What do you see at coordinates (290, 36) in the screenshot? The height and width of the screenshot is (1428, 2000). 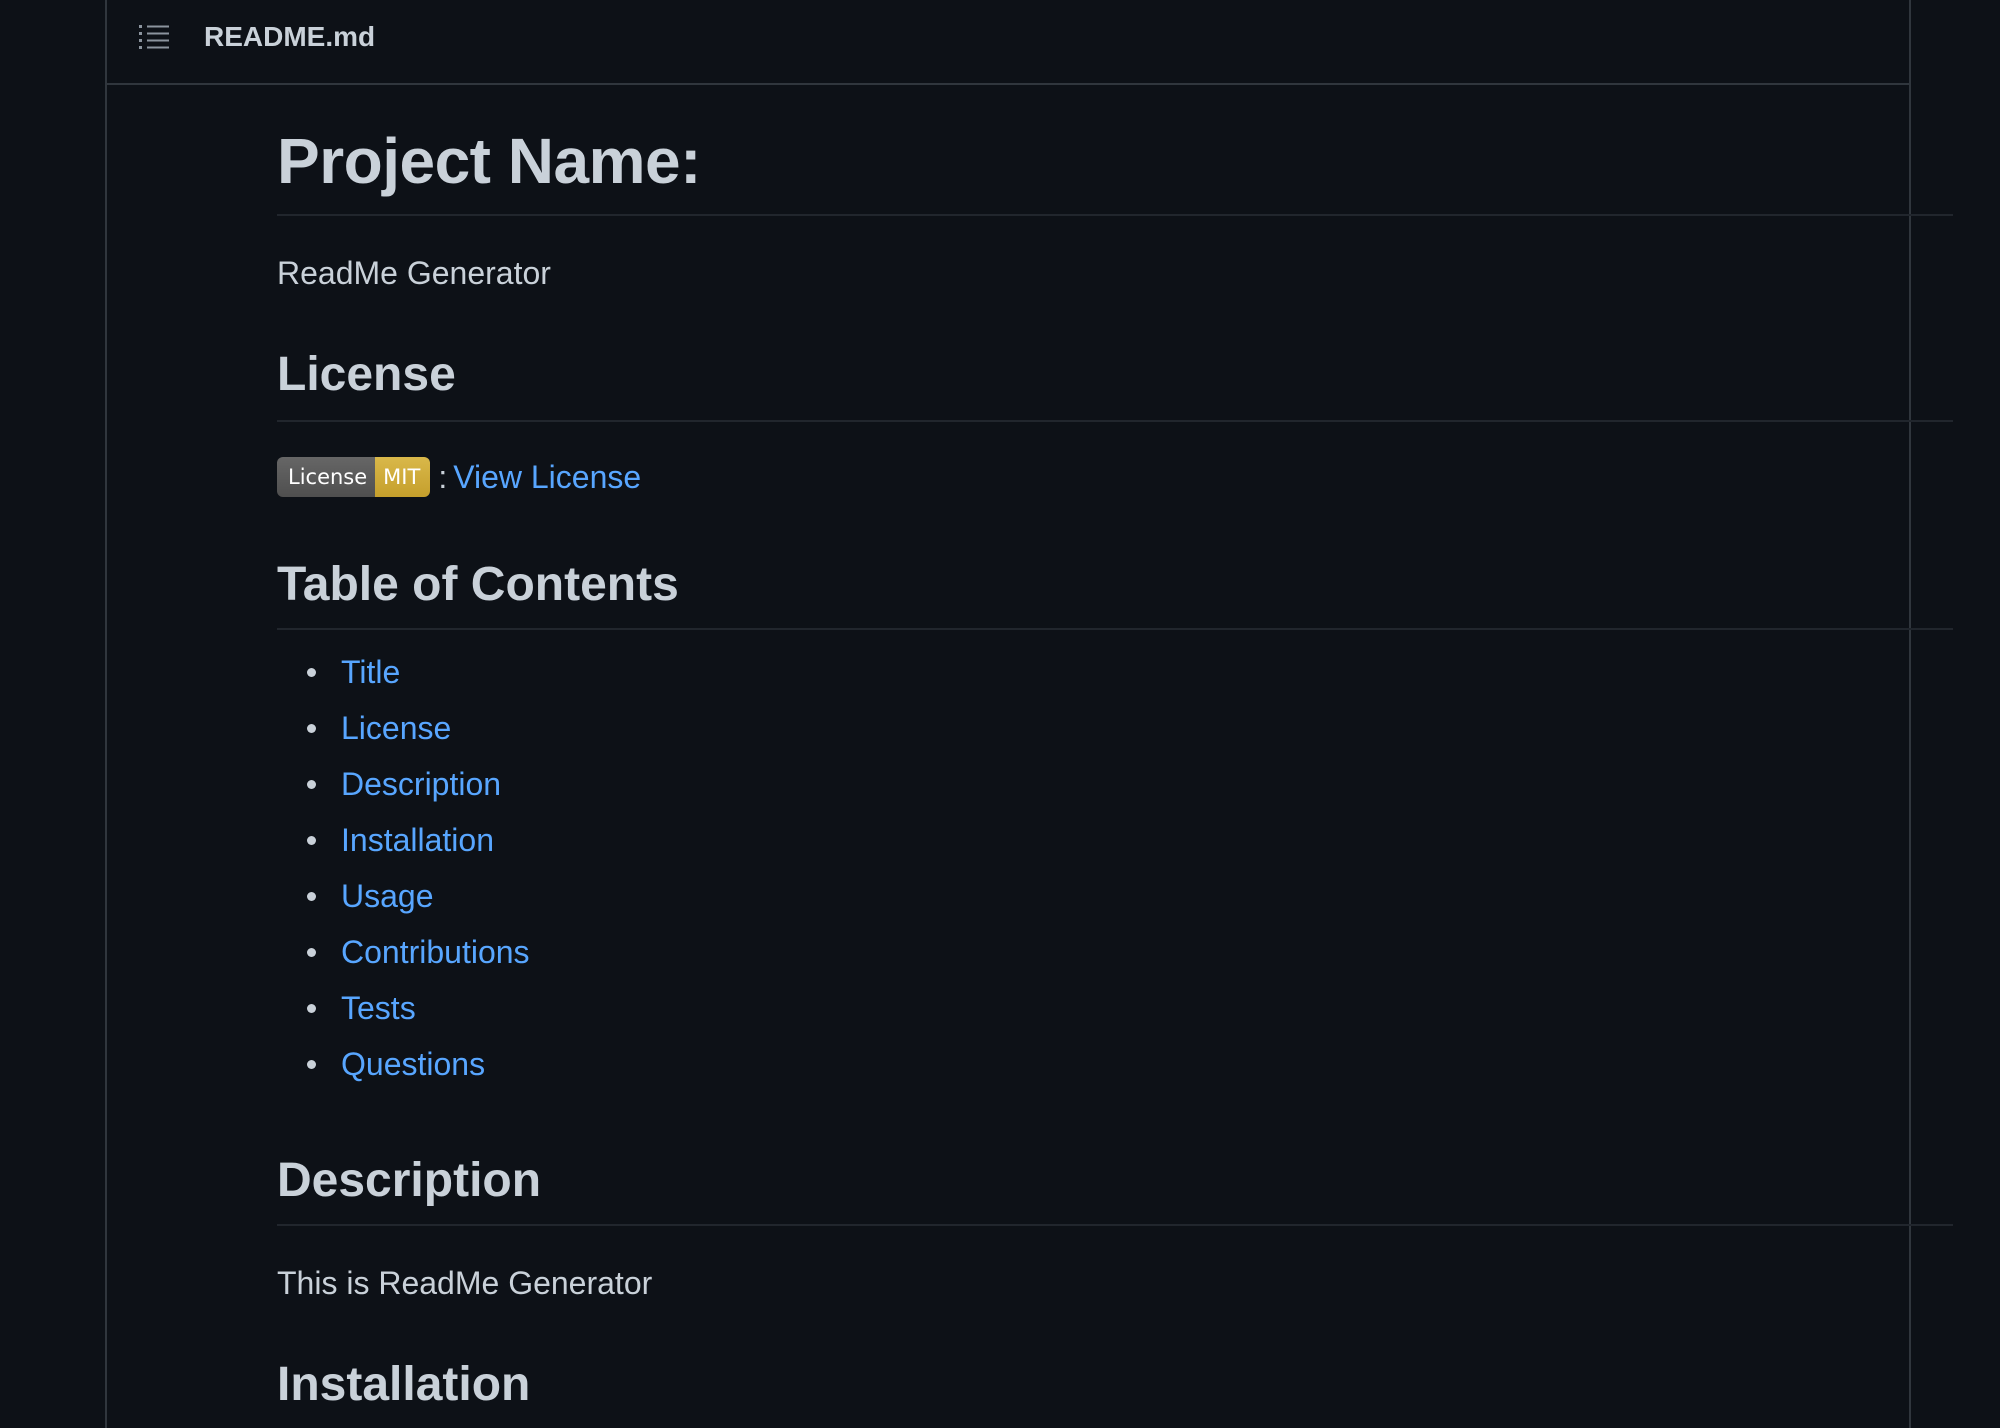 I see `file-name: README.md` at bounding box center [290, 36].